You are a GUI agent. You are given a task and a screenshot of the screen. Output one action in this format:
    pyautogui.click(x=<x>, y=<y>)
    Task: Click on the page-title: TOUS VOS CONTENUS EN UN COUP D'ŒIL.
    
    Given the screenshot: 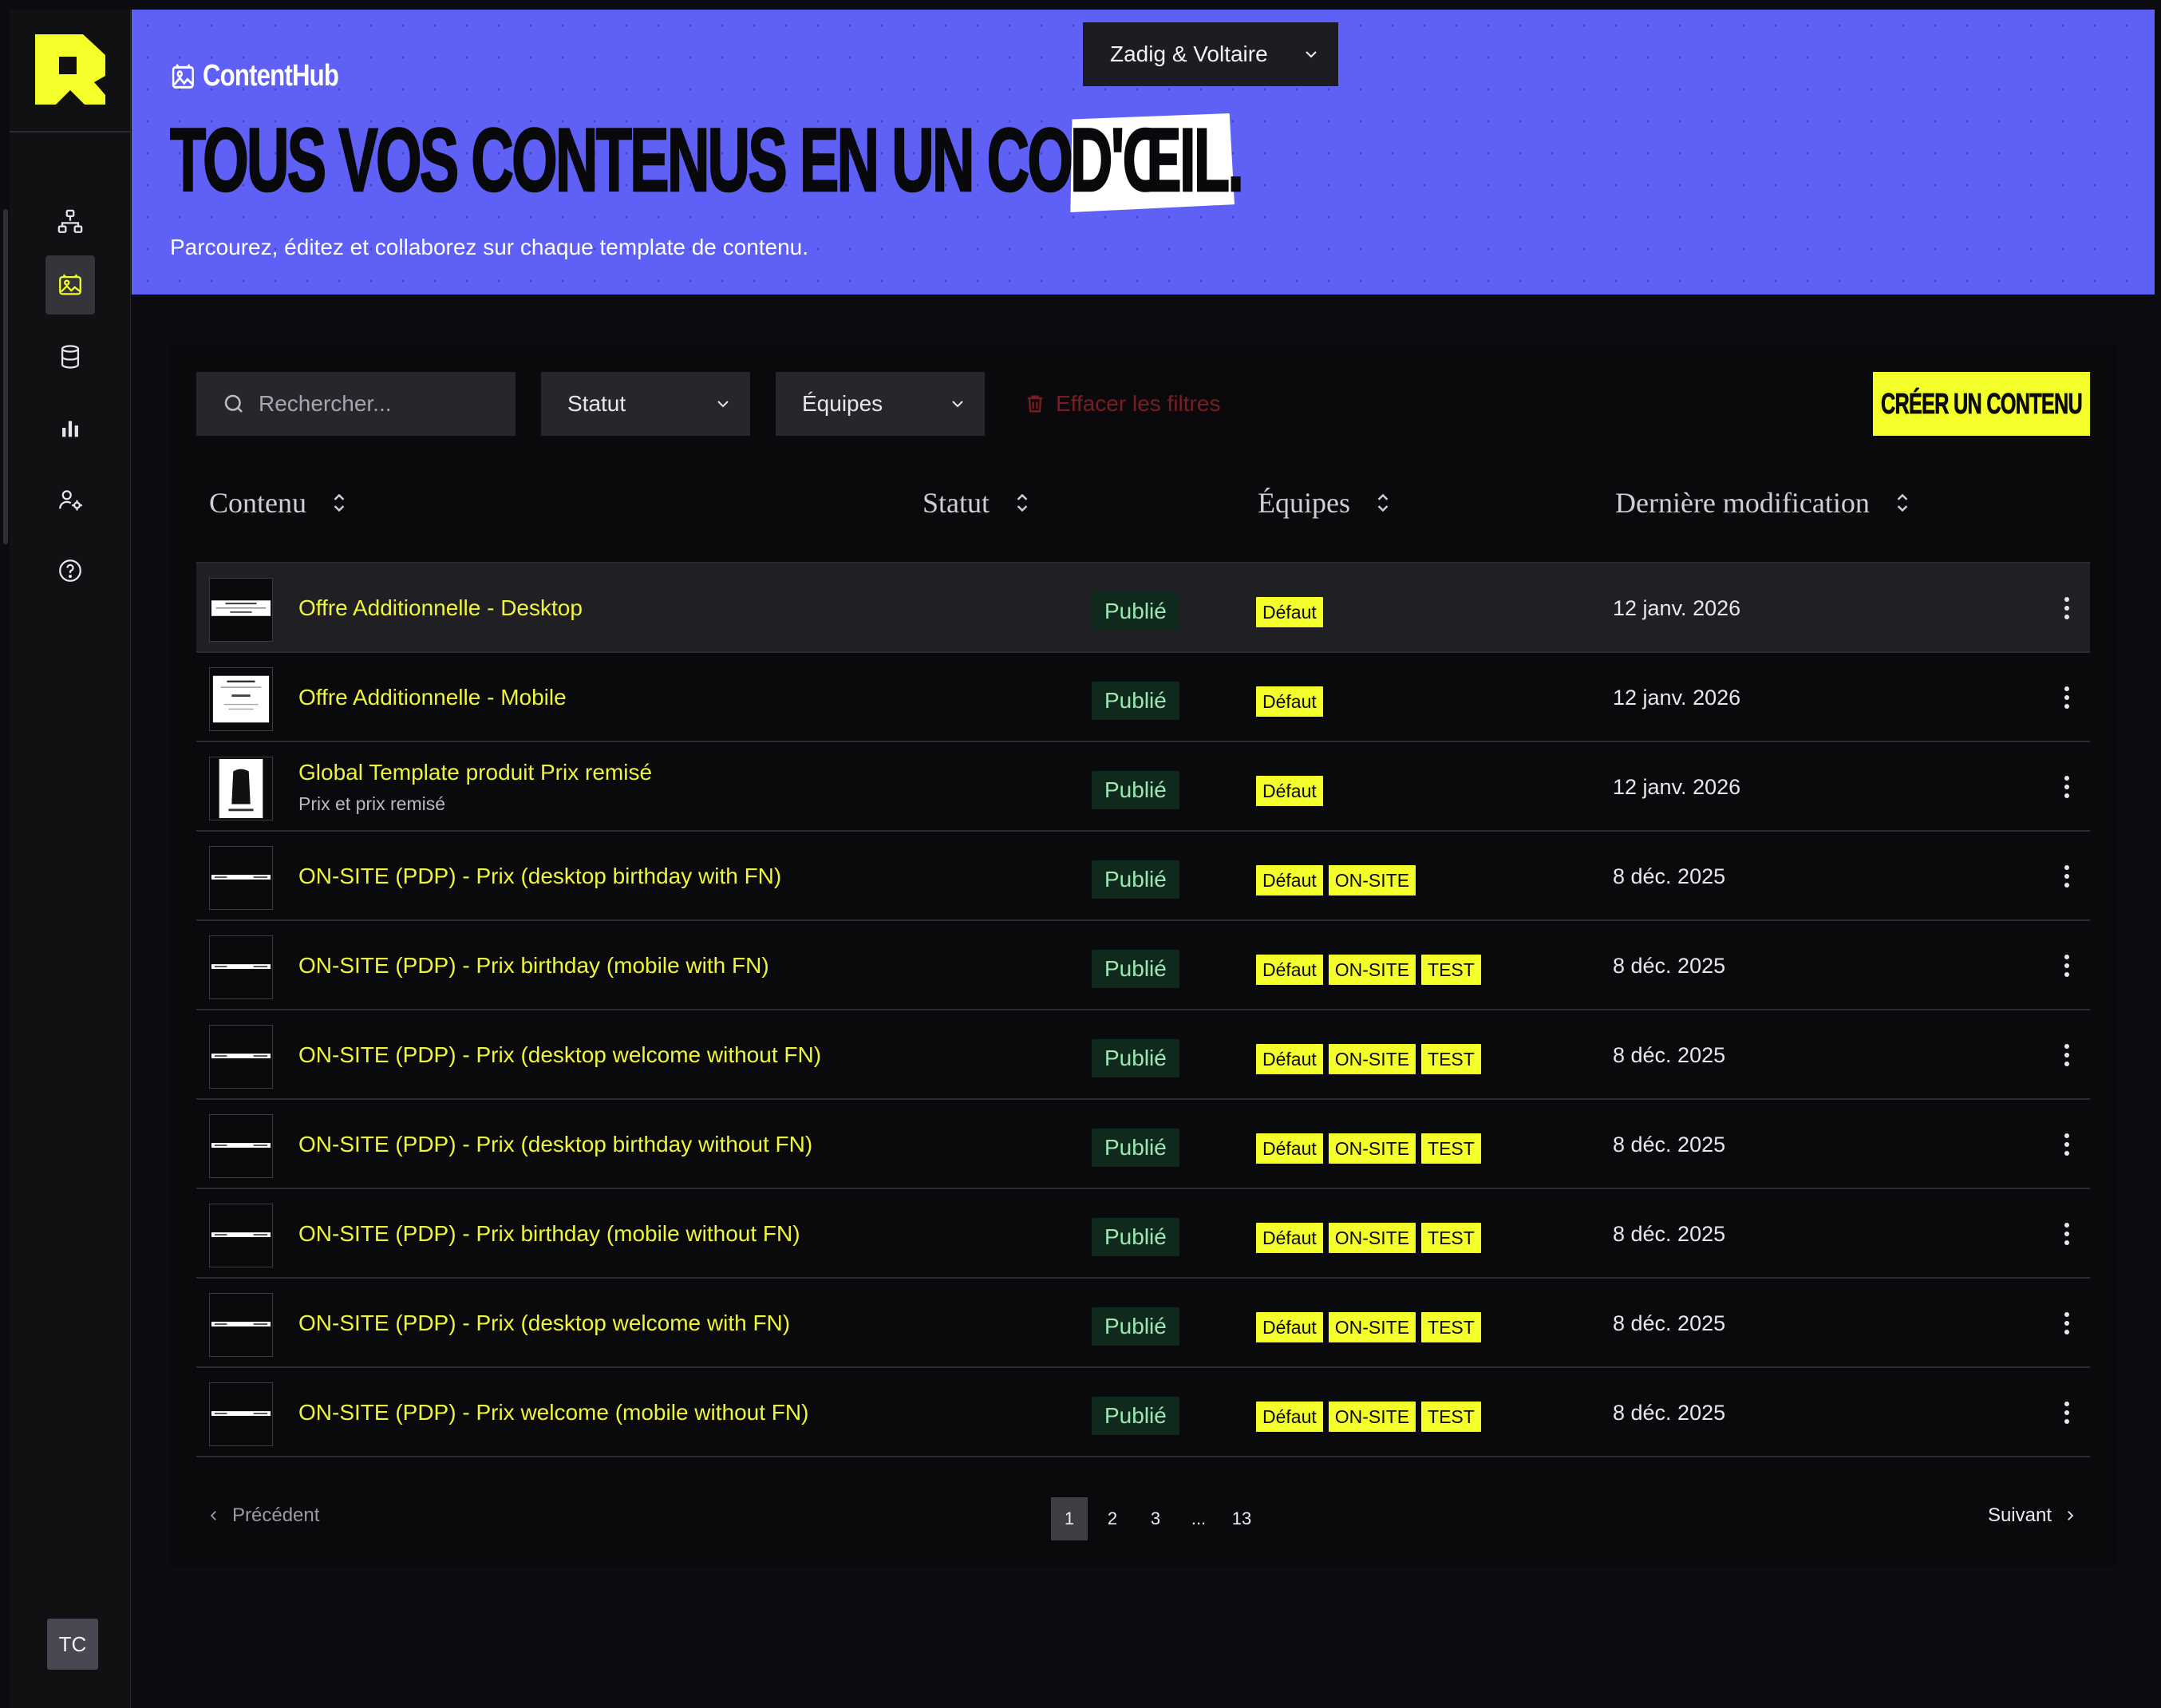 What is the action you would take?
    pyautogui.click(x=752, y=162)
    